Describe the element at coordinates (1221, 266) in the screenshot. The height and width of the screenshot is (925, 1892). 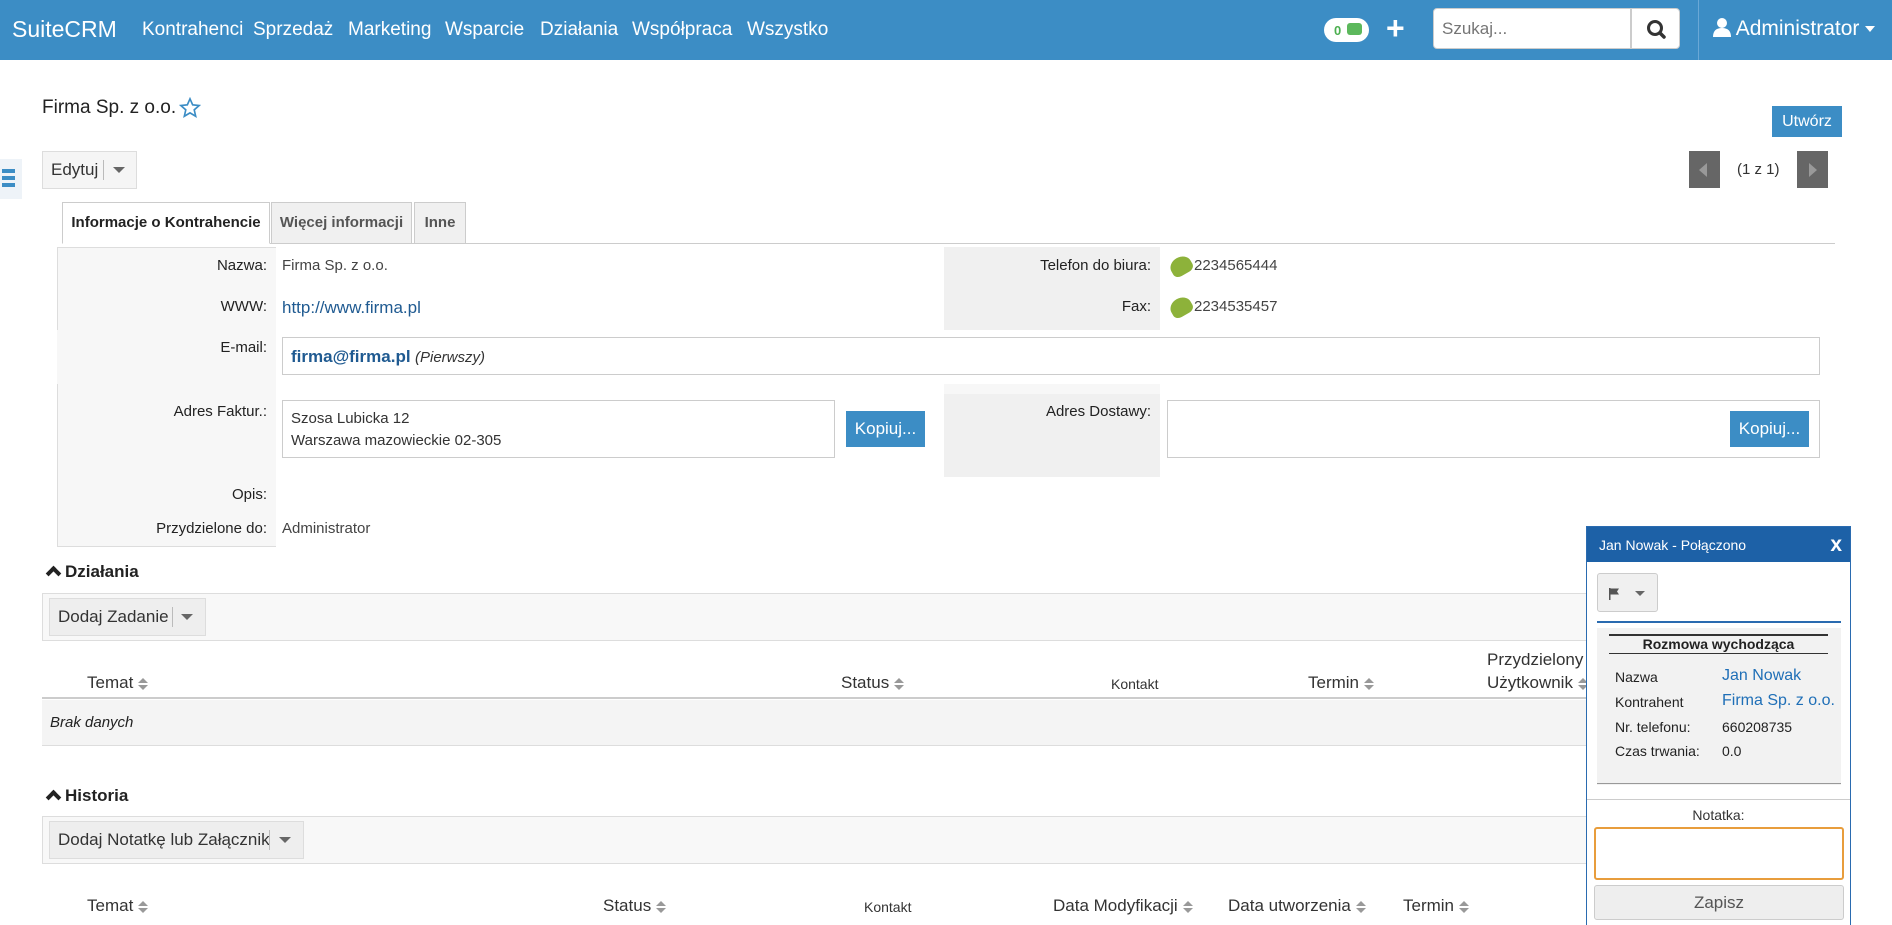
I see `office-phone-value: 2234565444` at that location.